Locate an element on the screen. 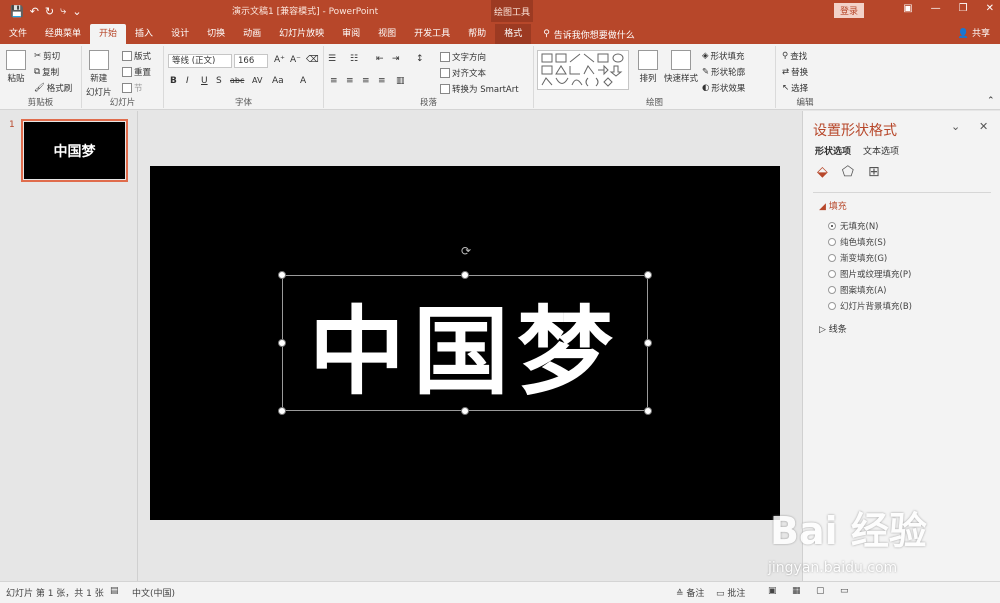  tab-text-options: 文本选项 is located at coordinates (881, 150).